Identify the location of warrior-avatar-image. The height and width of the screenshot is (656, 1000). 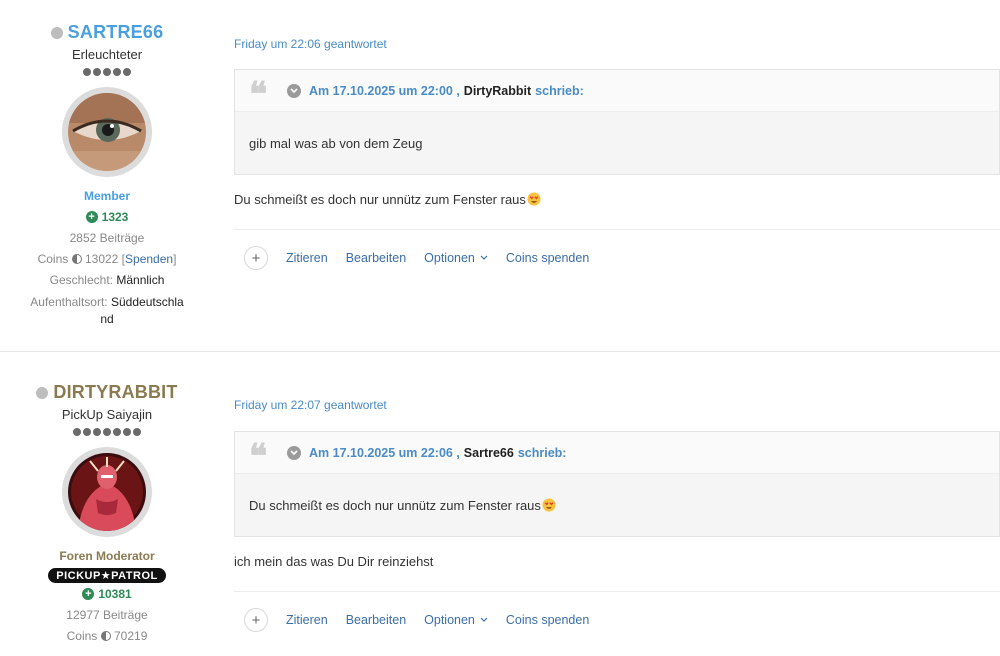
(107, 492).